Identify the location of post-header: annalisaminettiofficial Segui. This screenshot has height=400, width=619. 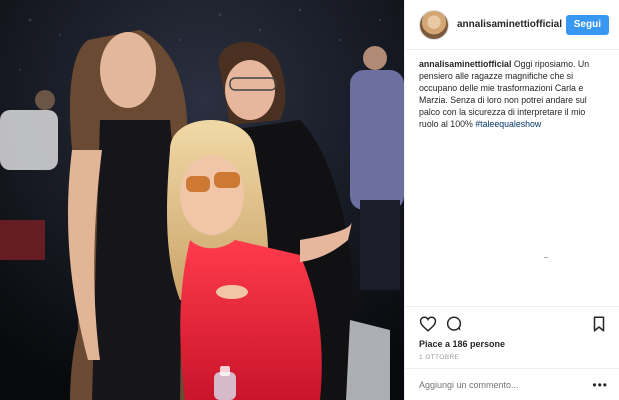
(512, 25).